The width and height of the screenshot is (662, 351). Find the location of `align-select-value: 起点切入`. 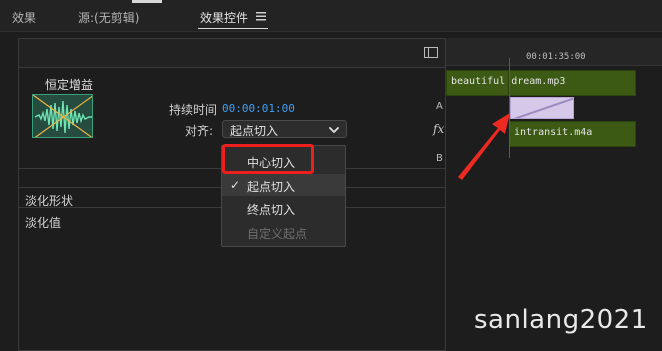

align-select-value: 起点切入 is located at coordinates (254, 131).